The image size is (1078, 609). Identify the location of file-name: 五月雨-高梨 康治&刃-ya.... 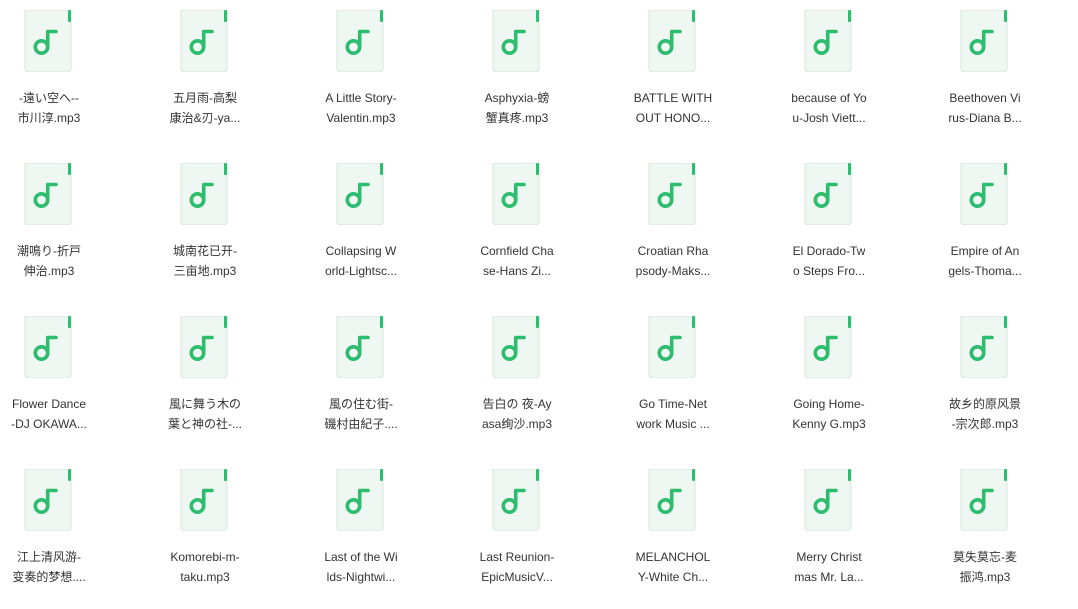
(205, 108).